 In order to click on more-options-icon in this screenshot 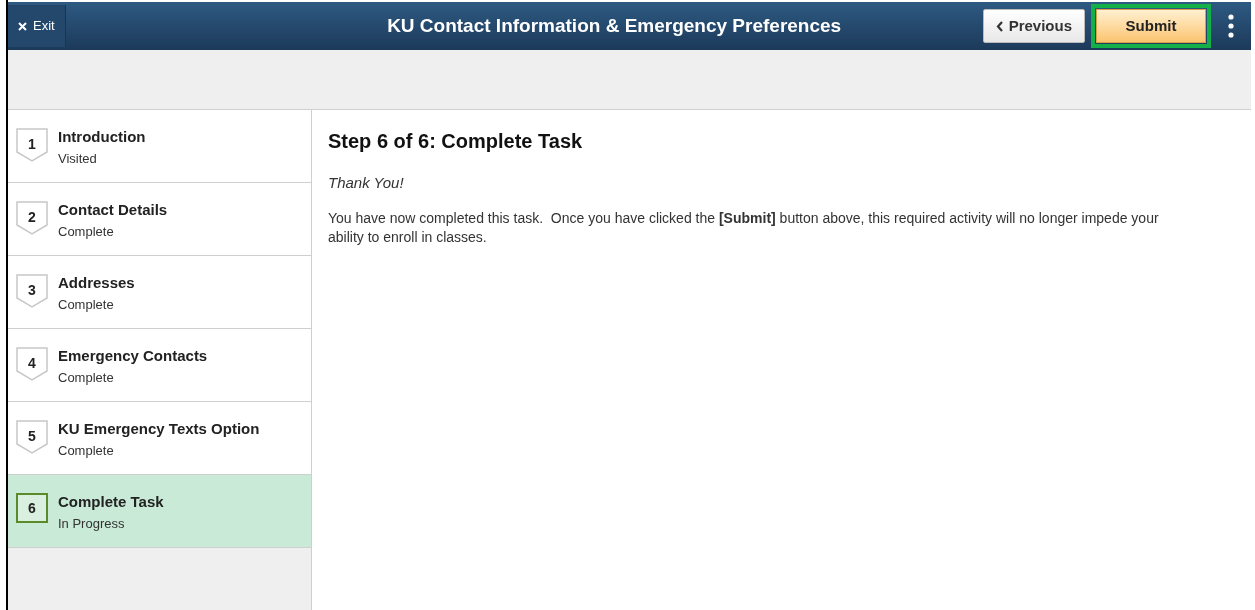, I will do `click(1231, 26)`.